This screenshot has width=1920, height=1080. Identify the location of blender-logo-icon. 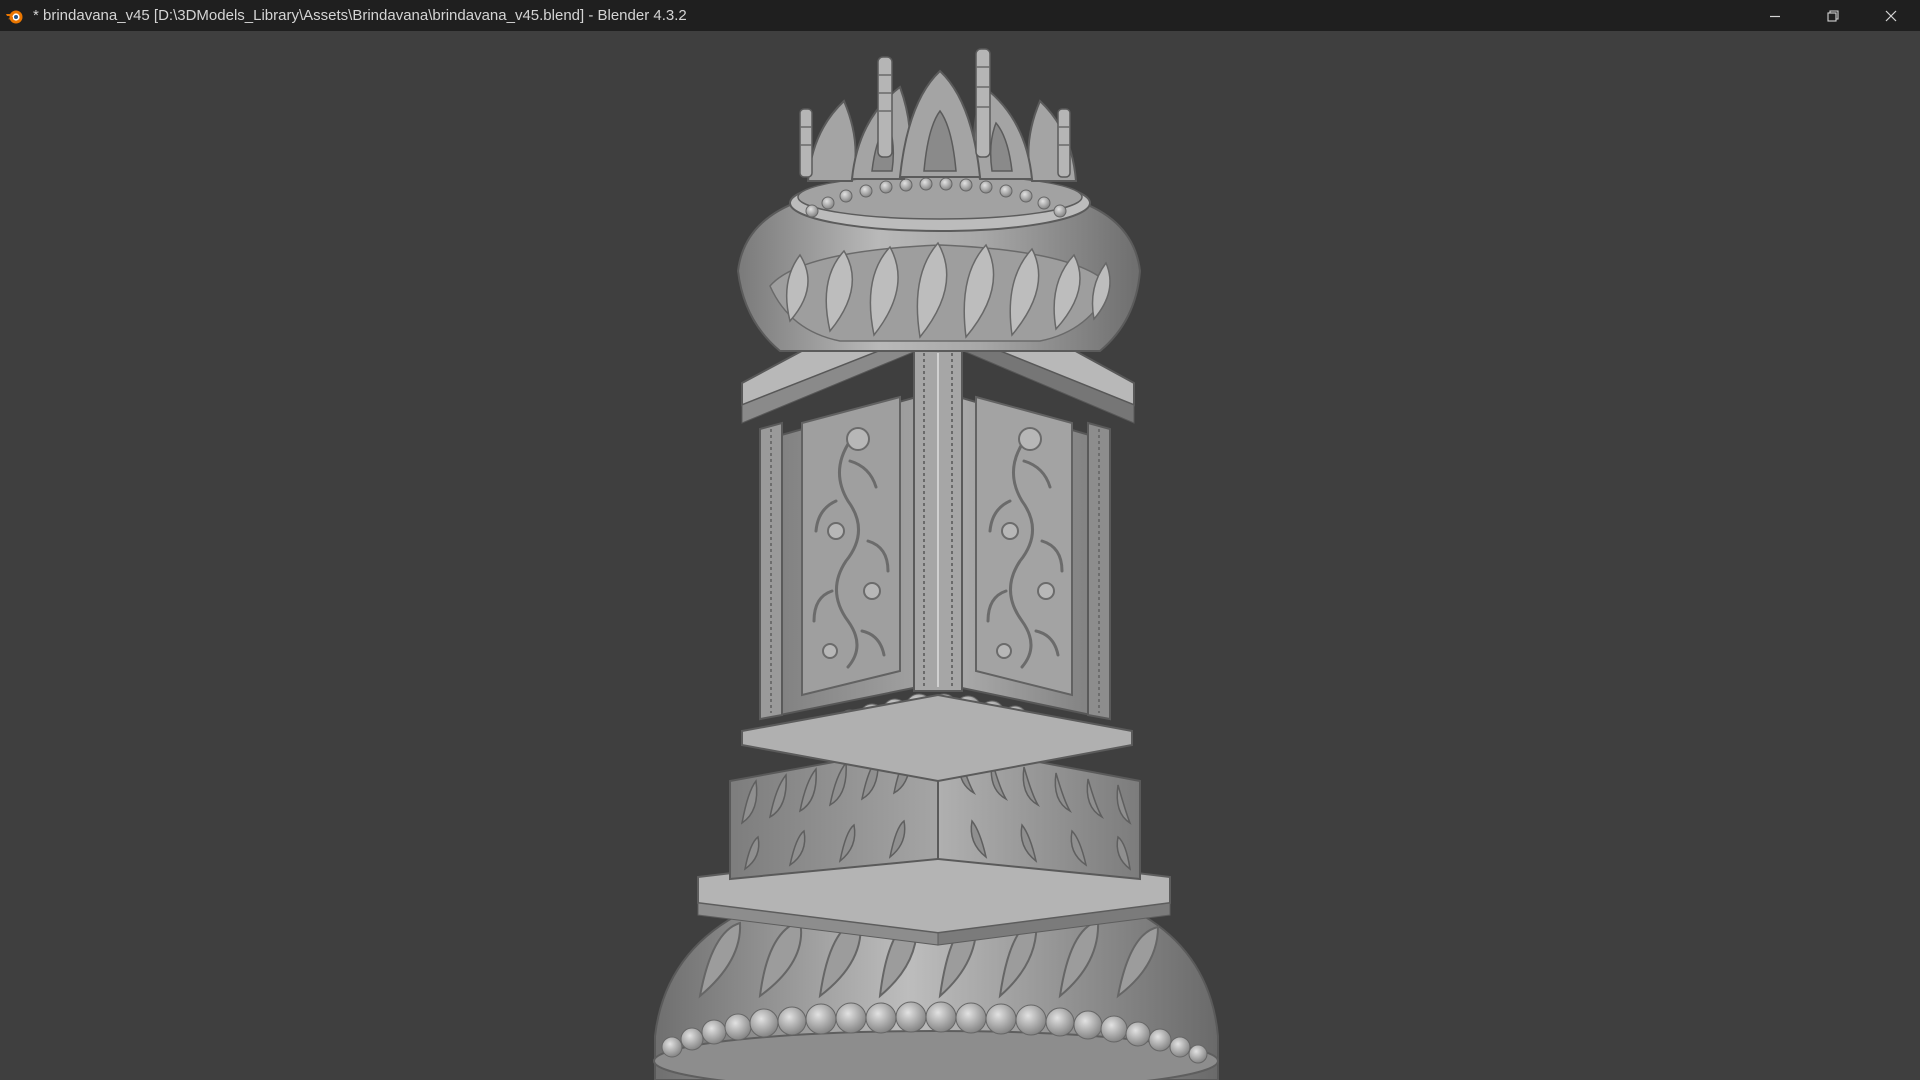
(15, 16).